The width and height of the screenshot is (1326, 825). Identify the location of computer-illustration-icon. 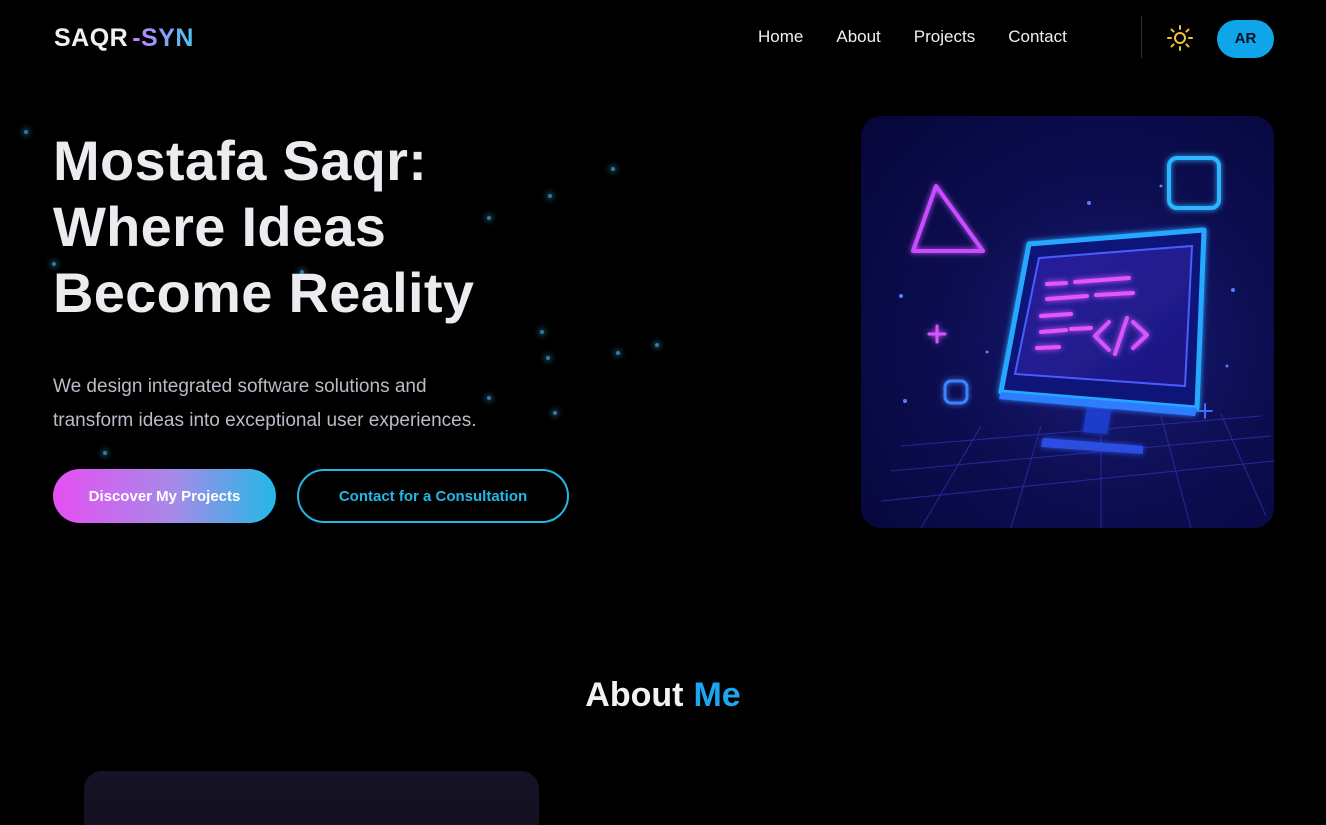
(1077, 342).